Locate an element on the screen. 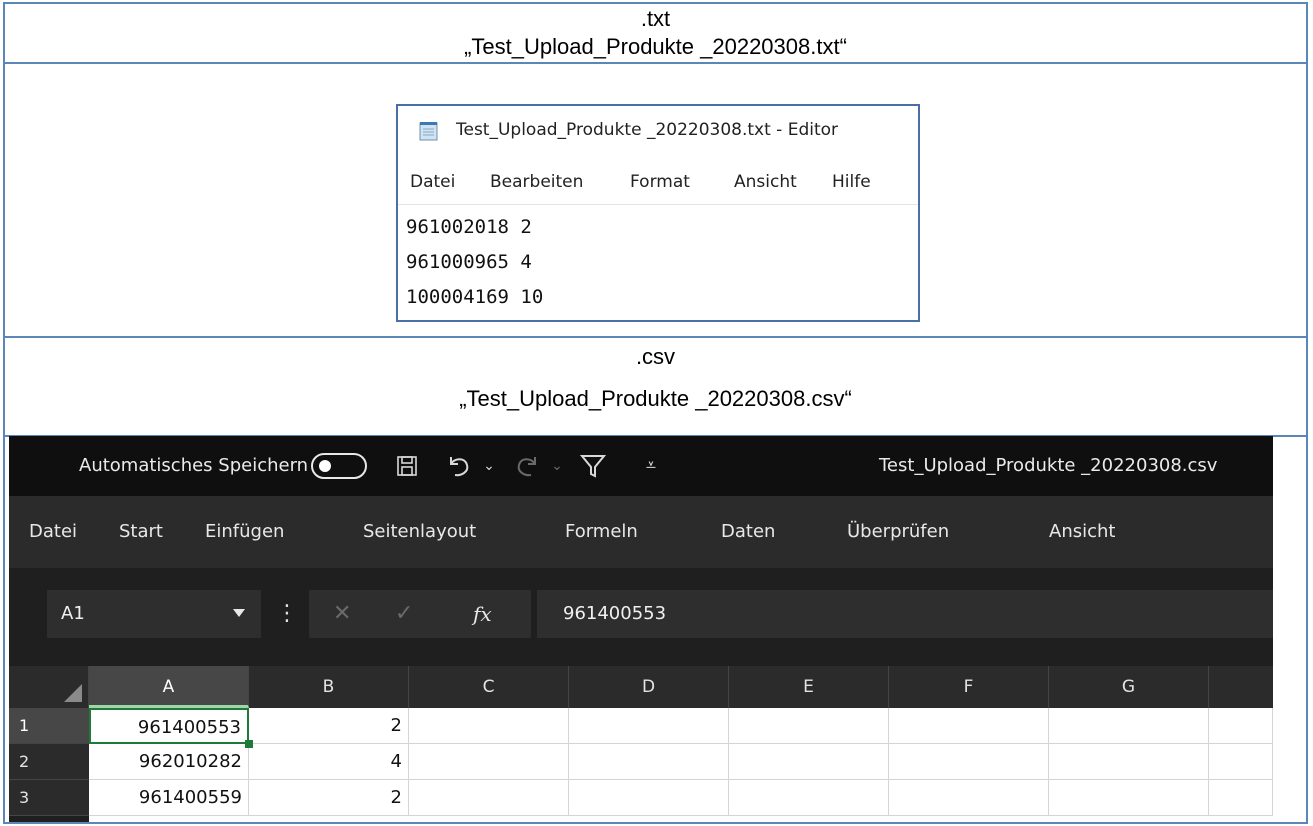 The width and height of the screenshot is (1313, 826). confirm-icon: ✓ is located at coordinates (404, 614).